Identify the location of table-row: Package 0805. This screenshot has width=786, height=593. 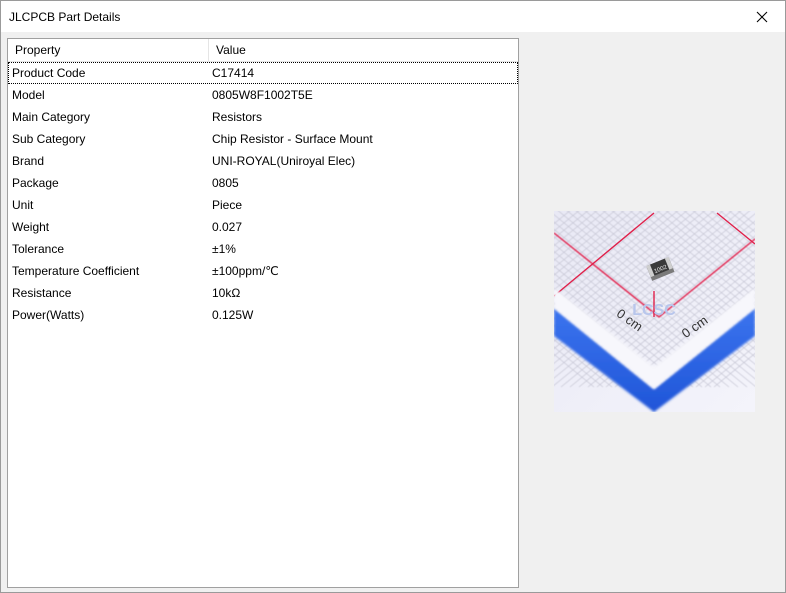
(263, 183).